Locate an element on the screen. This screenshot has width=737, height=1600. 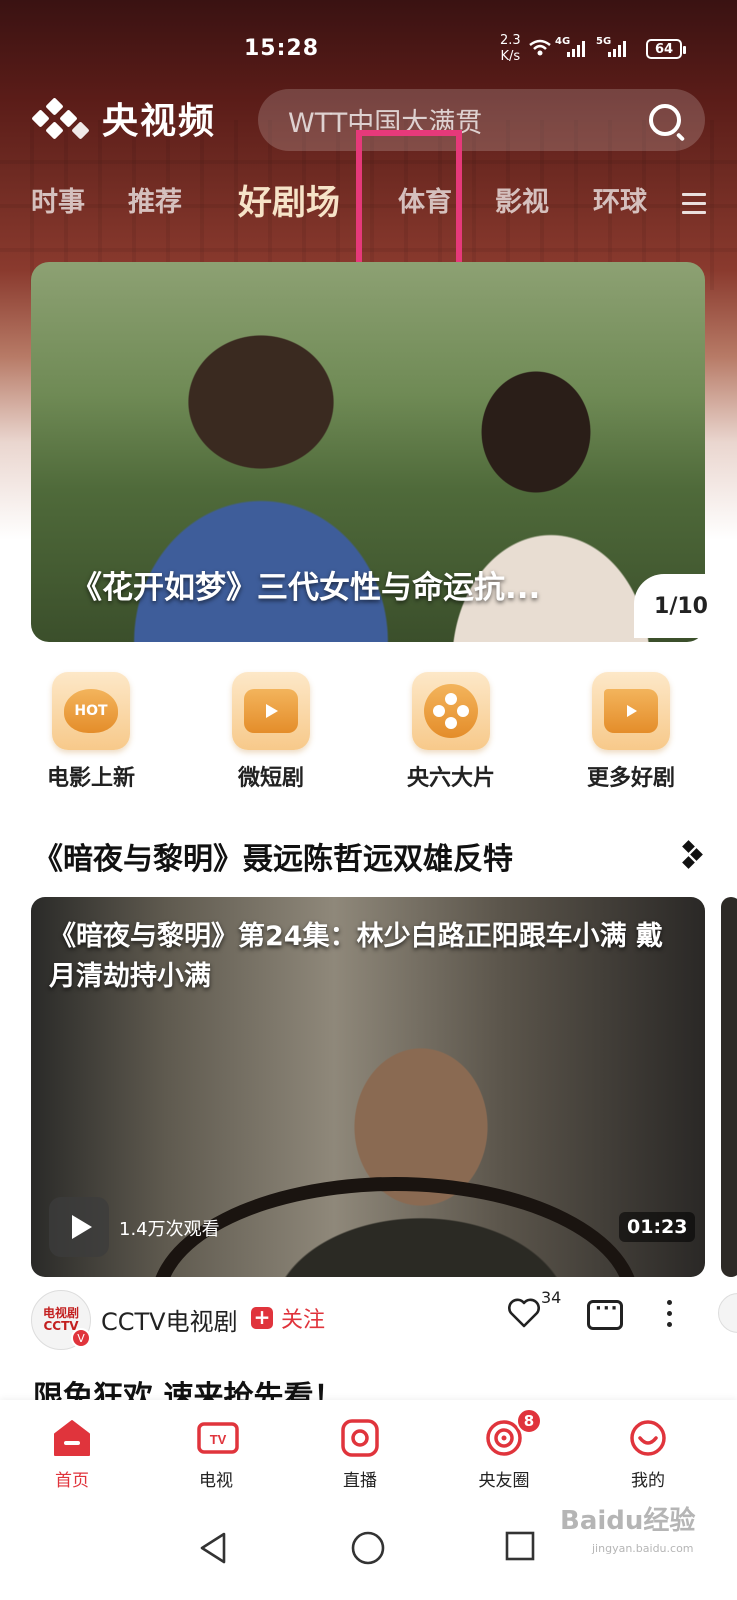
plus-icon: + is located at coordinates (262, 1318).